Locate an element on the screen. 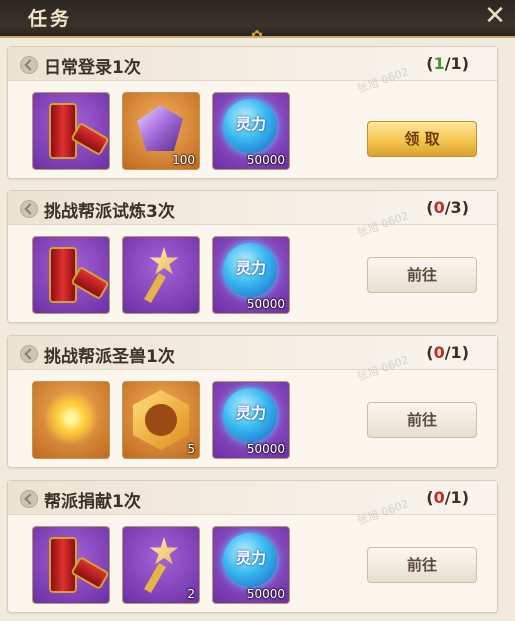 The image size is (515, 621). task-header: 日常登录1次 (1/1) is located at coordinates (252, 64).